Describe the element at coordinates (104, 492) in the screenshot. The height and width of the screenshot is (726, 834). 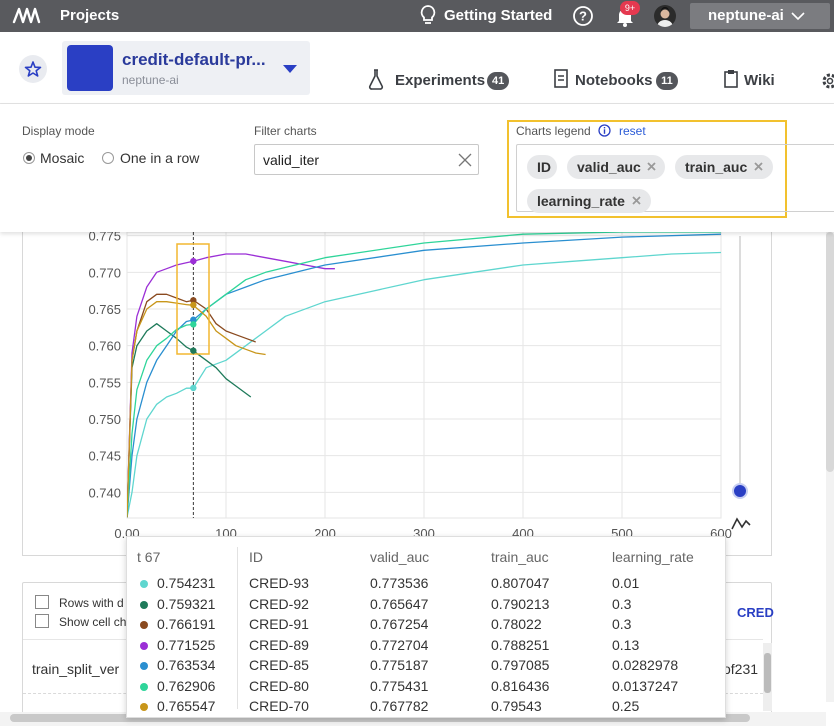
I see `y-tick-label: 0.740` at that location.